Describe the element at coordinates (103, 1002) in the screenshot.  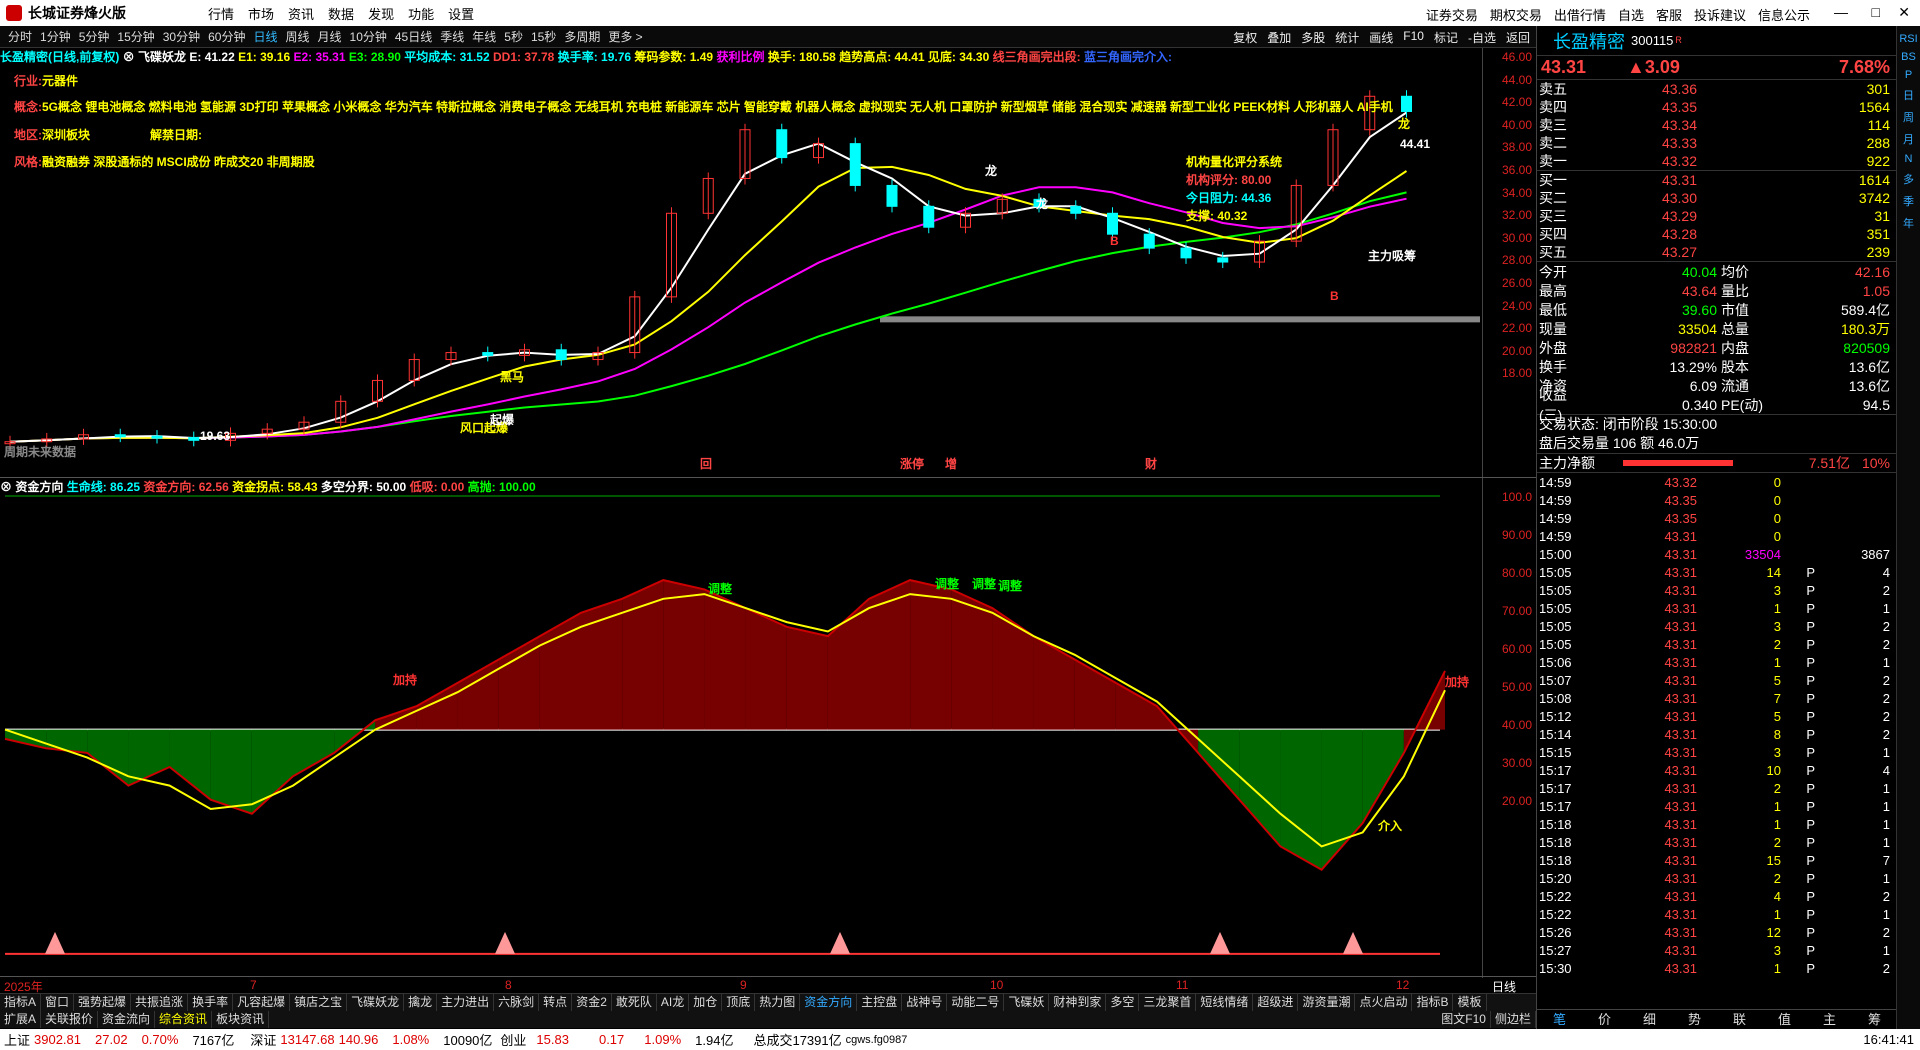
I see `indicator-tab: 强势起爆` at that location.